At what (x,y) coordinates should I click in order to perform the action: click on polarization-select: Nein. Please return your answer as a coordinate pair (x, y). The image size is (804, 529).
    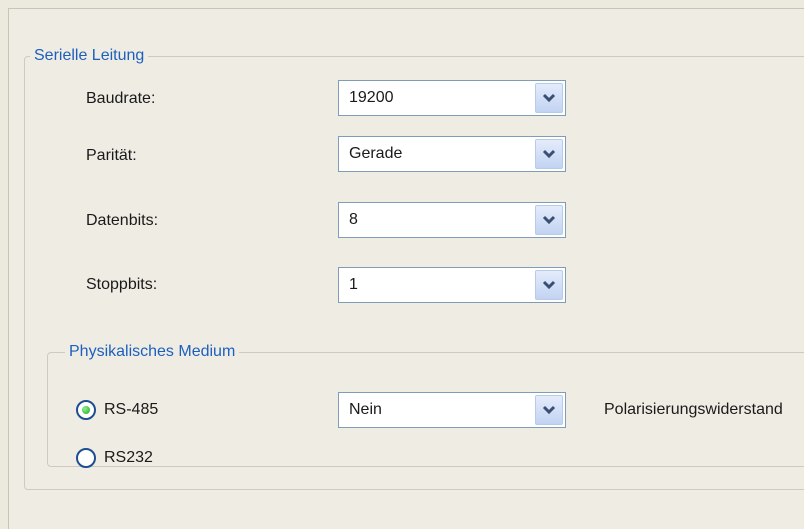
    Looking at the image, I should click on (452, 410).